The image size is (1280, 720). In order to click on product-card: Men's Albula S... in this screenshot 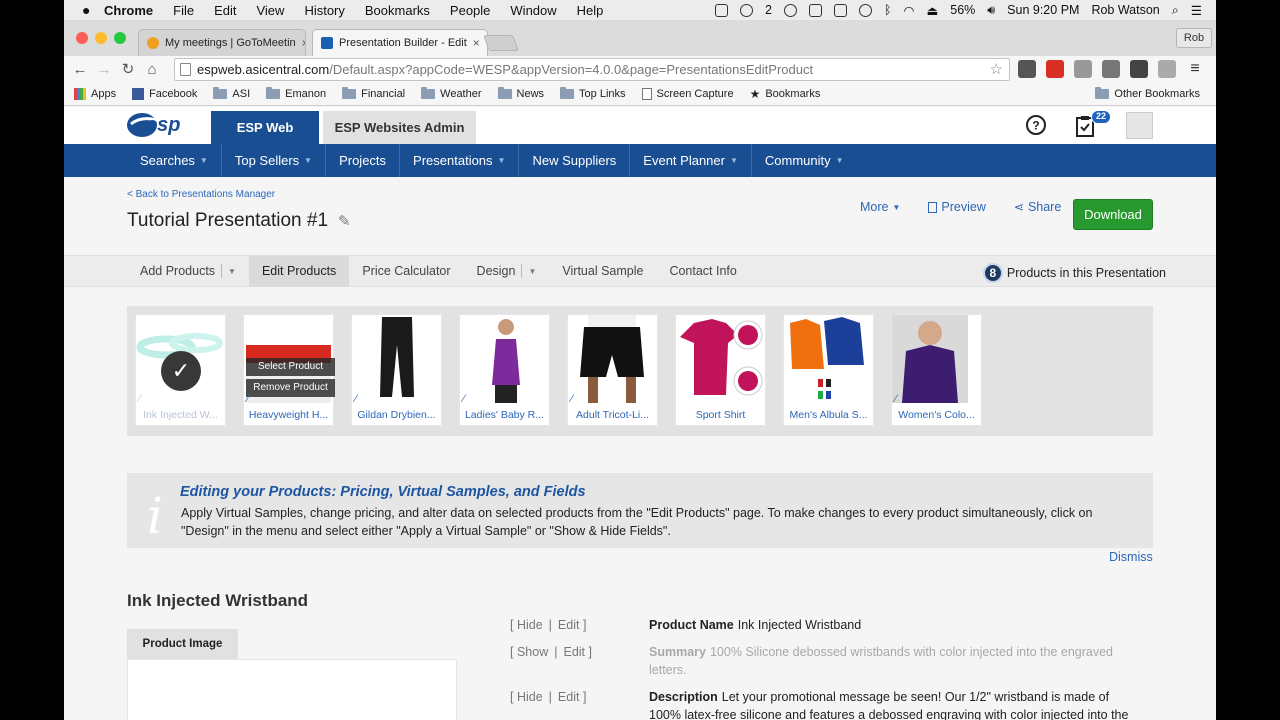, I will do `click(828, 370)`.